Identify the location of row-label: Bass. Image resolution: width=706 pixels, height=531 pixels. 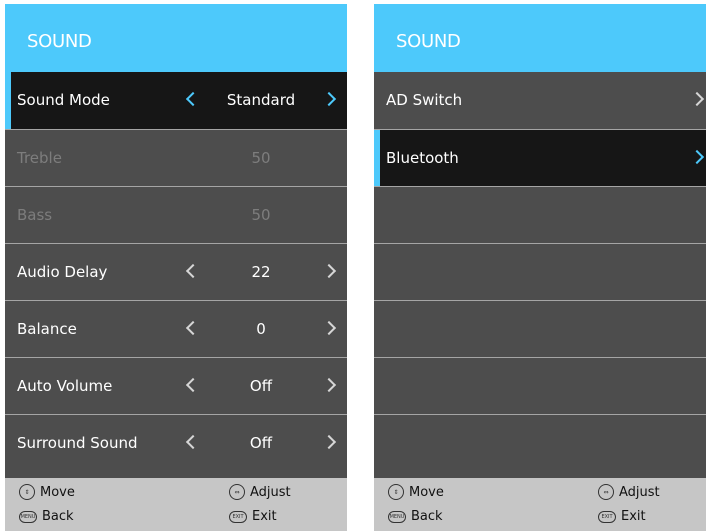
(35, 215).